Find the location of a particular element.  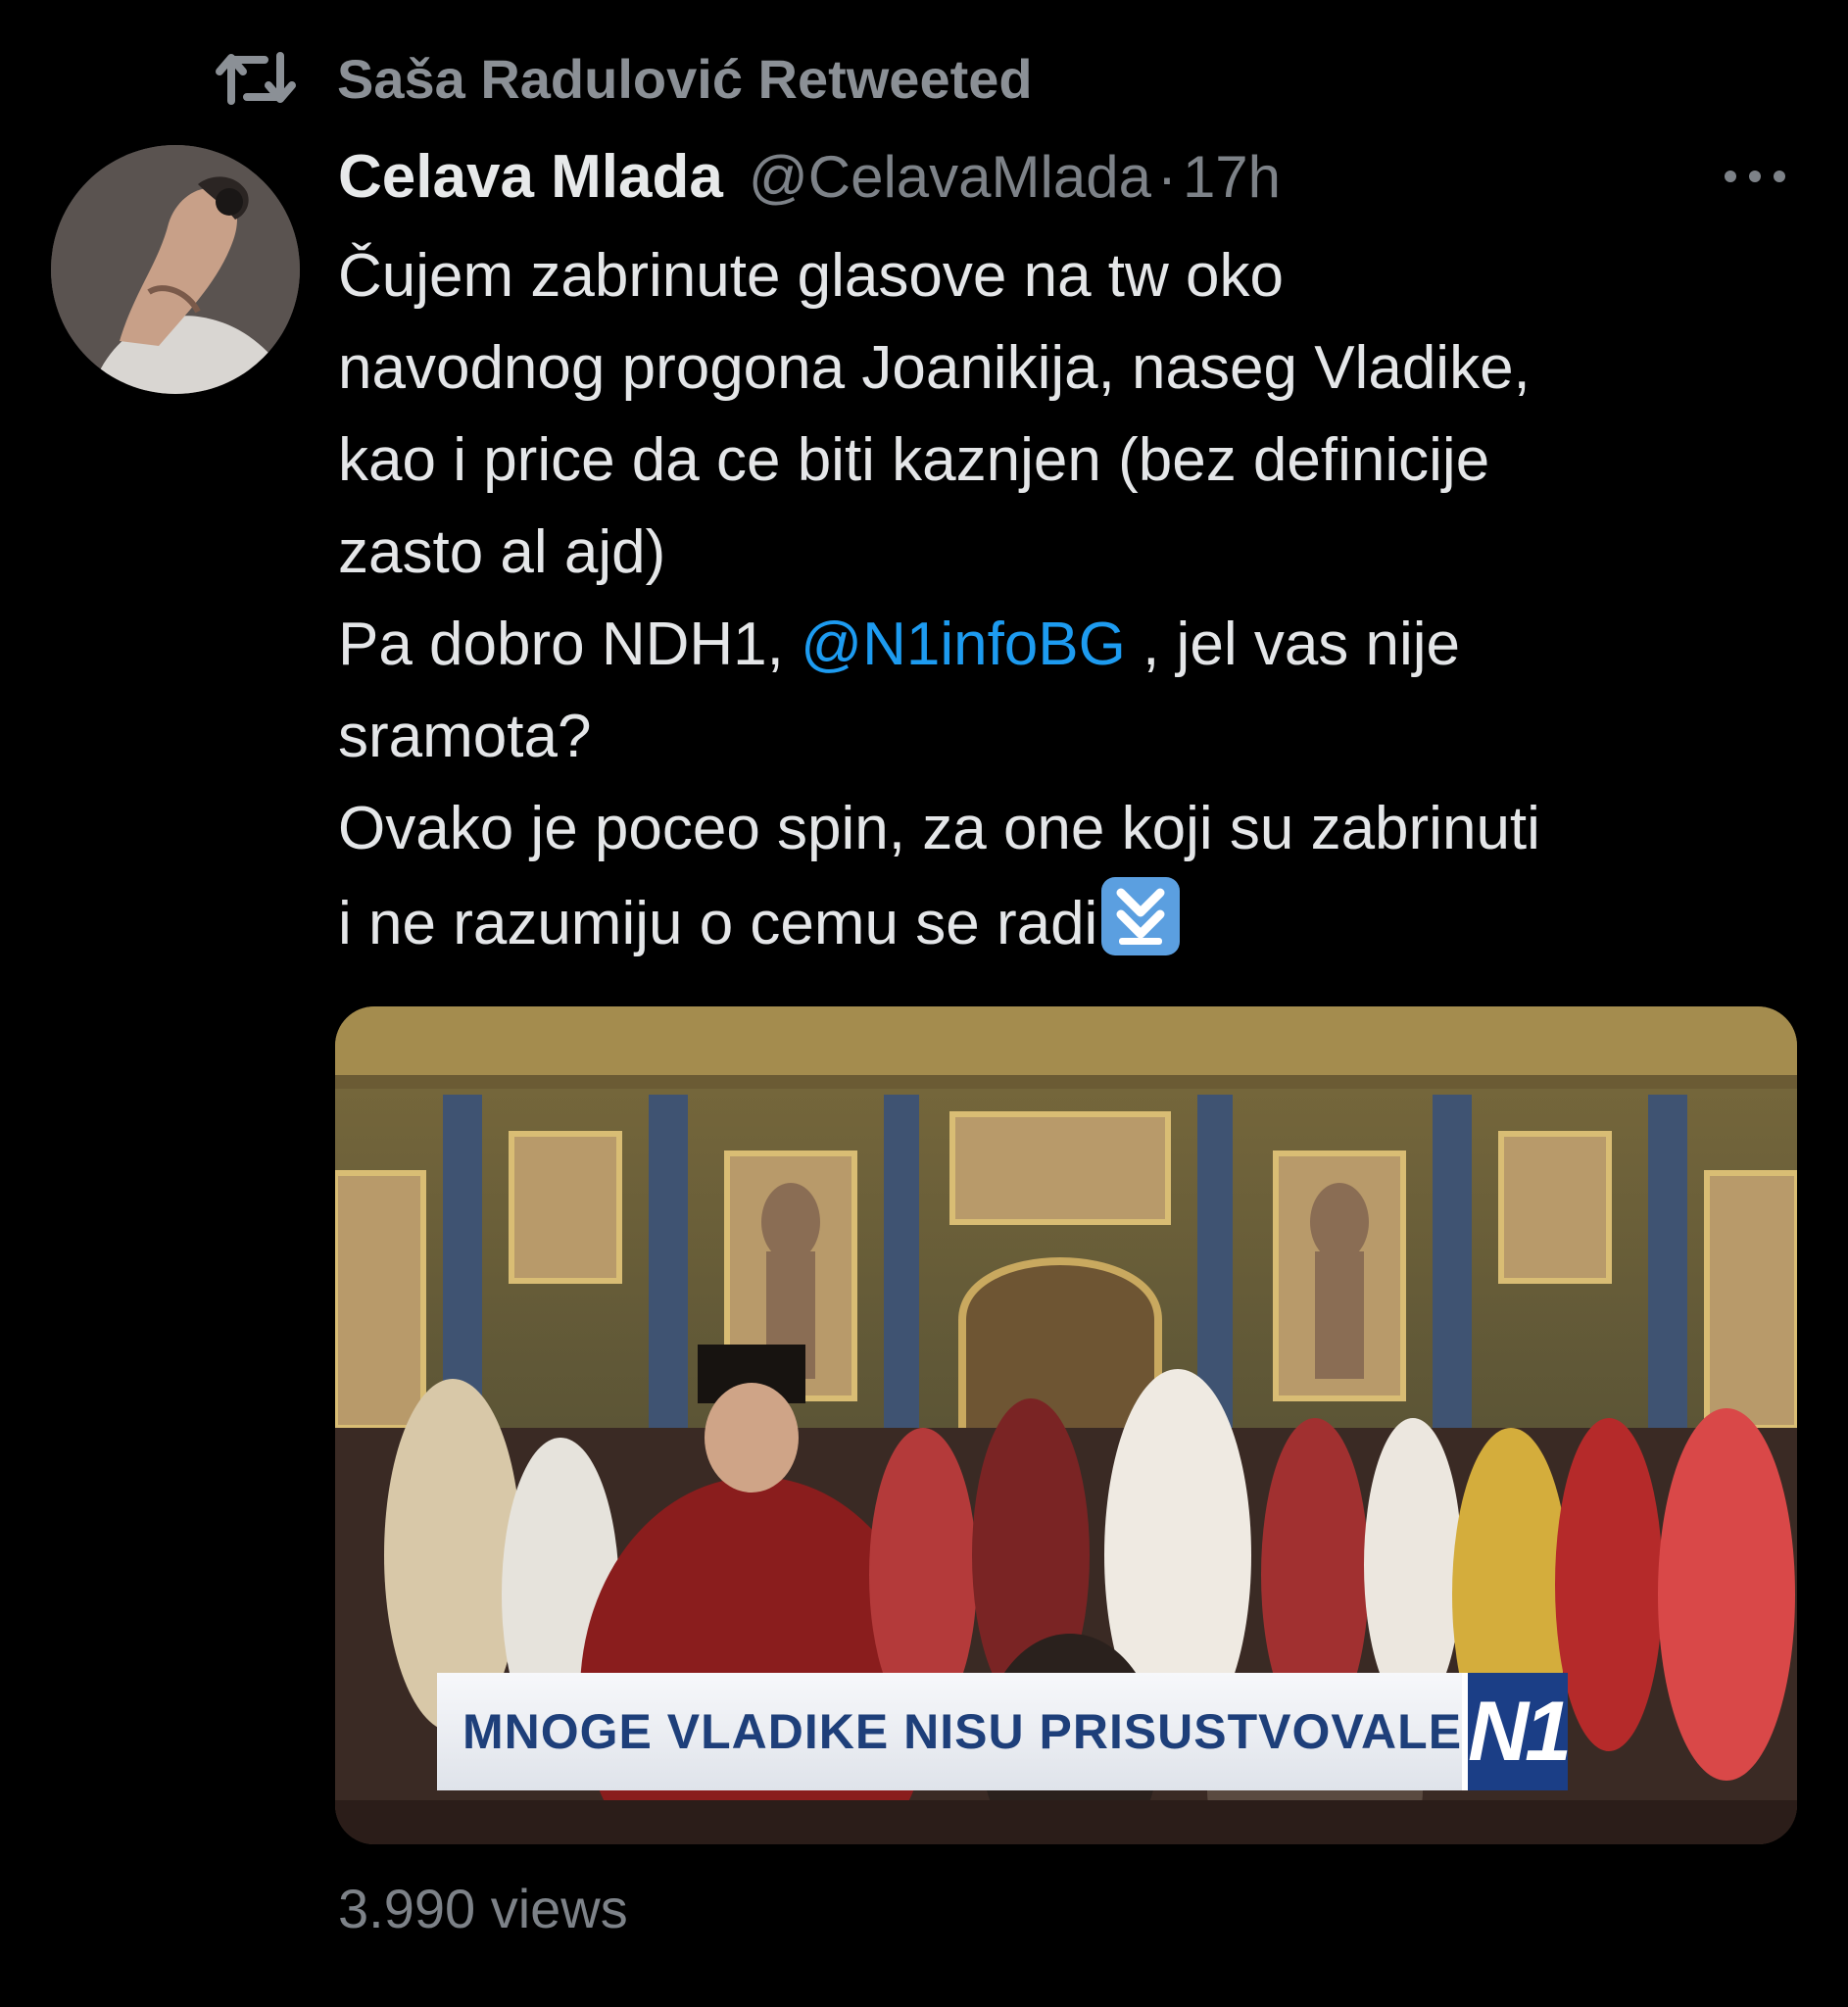

display-name: Celava Mlada is located at coordinates (530, 177).